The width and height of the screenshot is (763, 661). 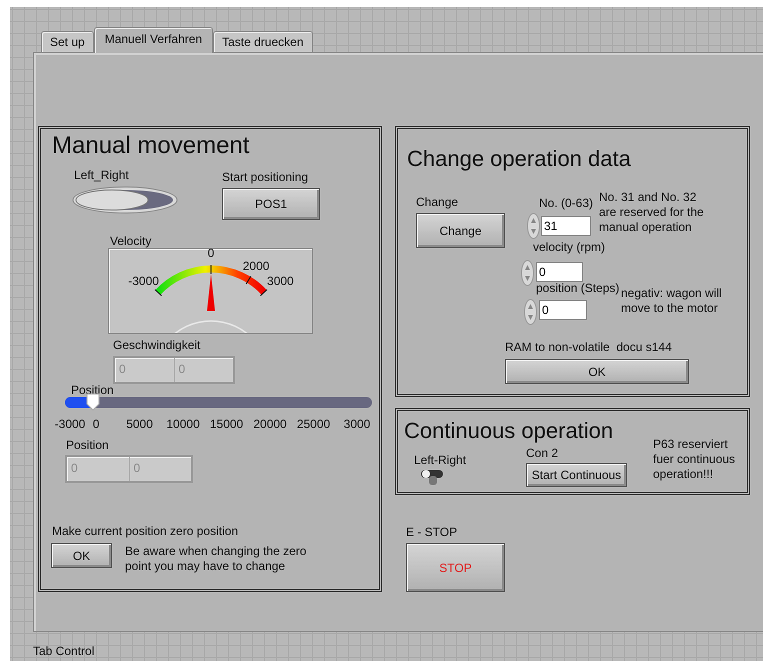 What do you see at coordinates (672, 301) in the screenshot?
I see `negative-note: negativ: wagon will move to the motor` at bounding box center [672, 301].